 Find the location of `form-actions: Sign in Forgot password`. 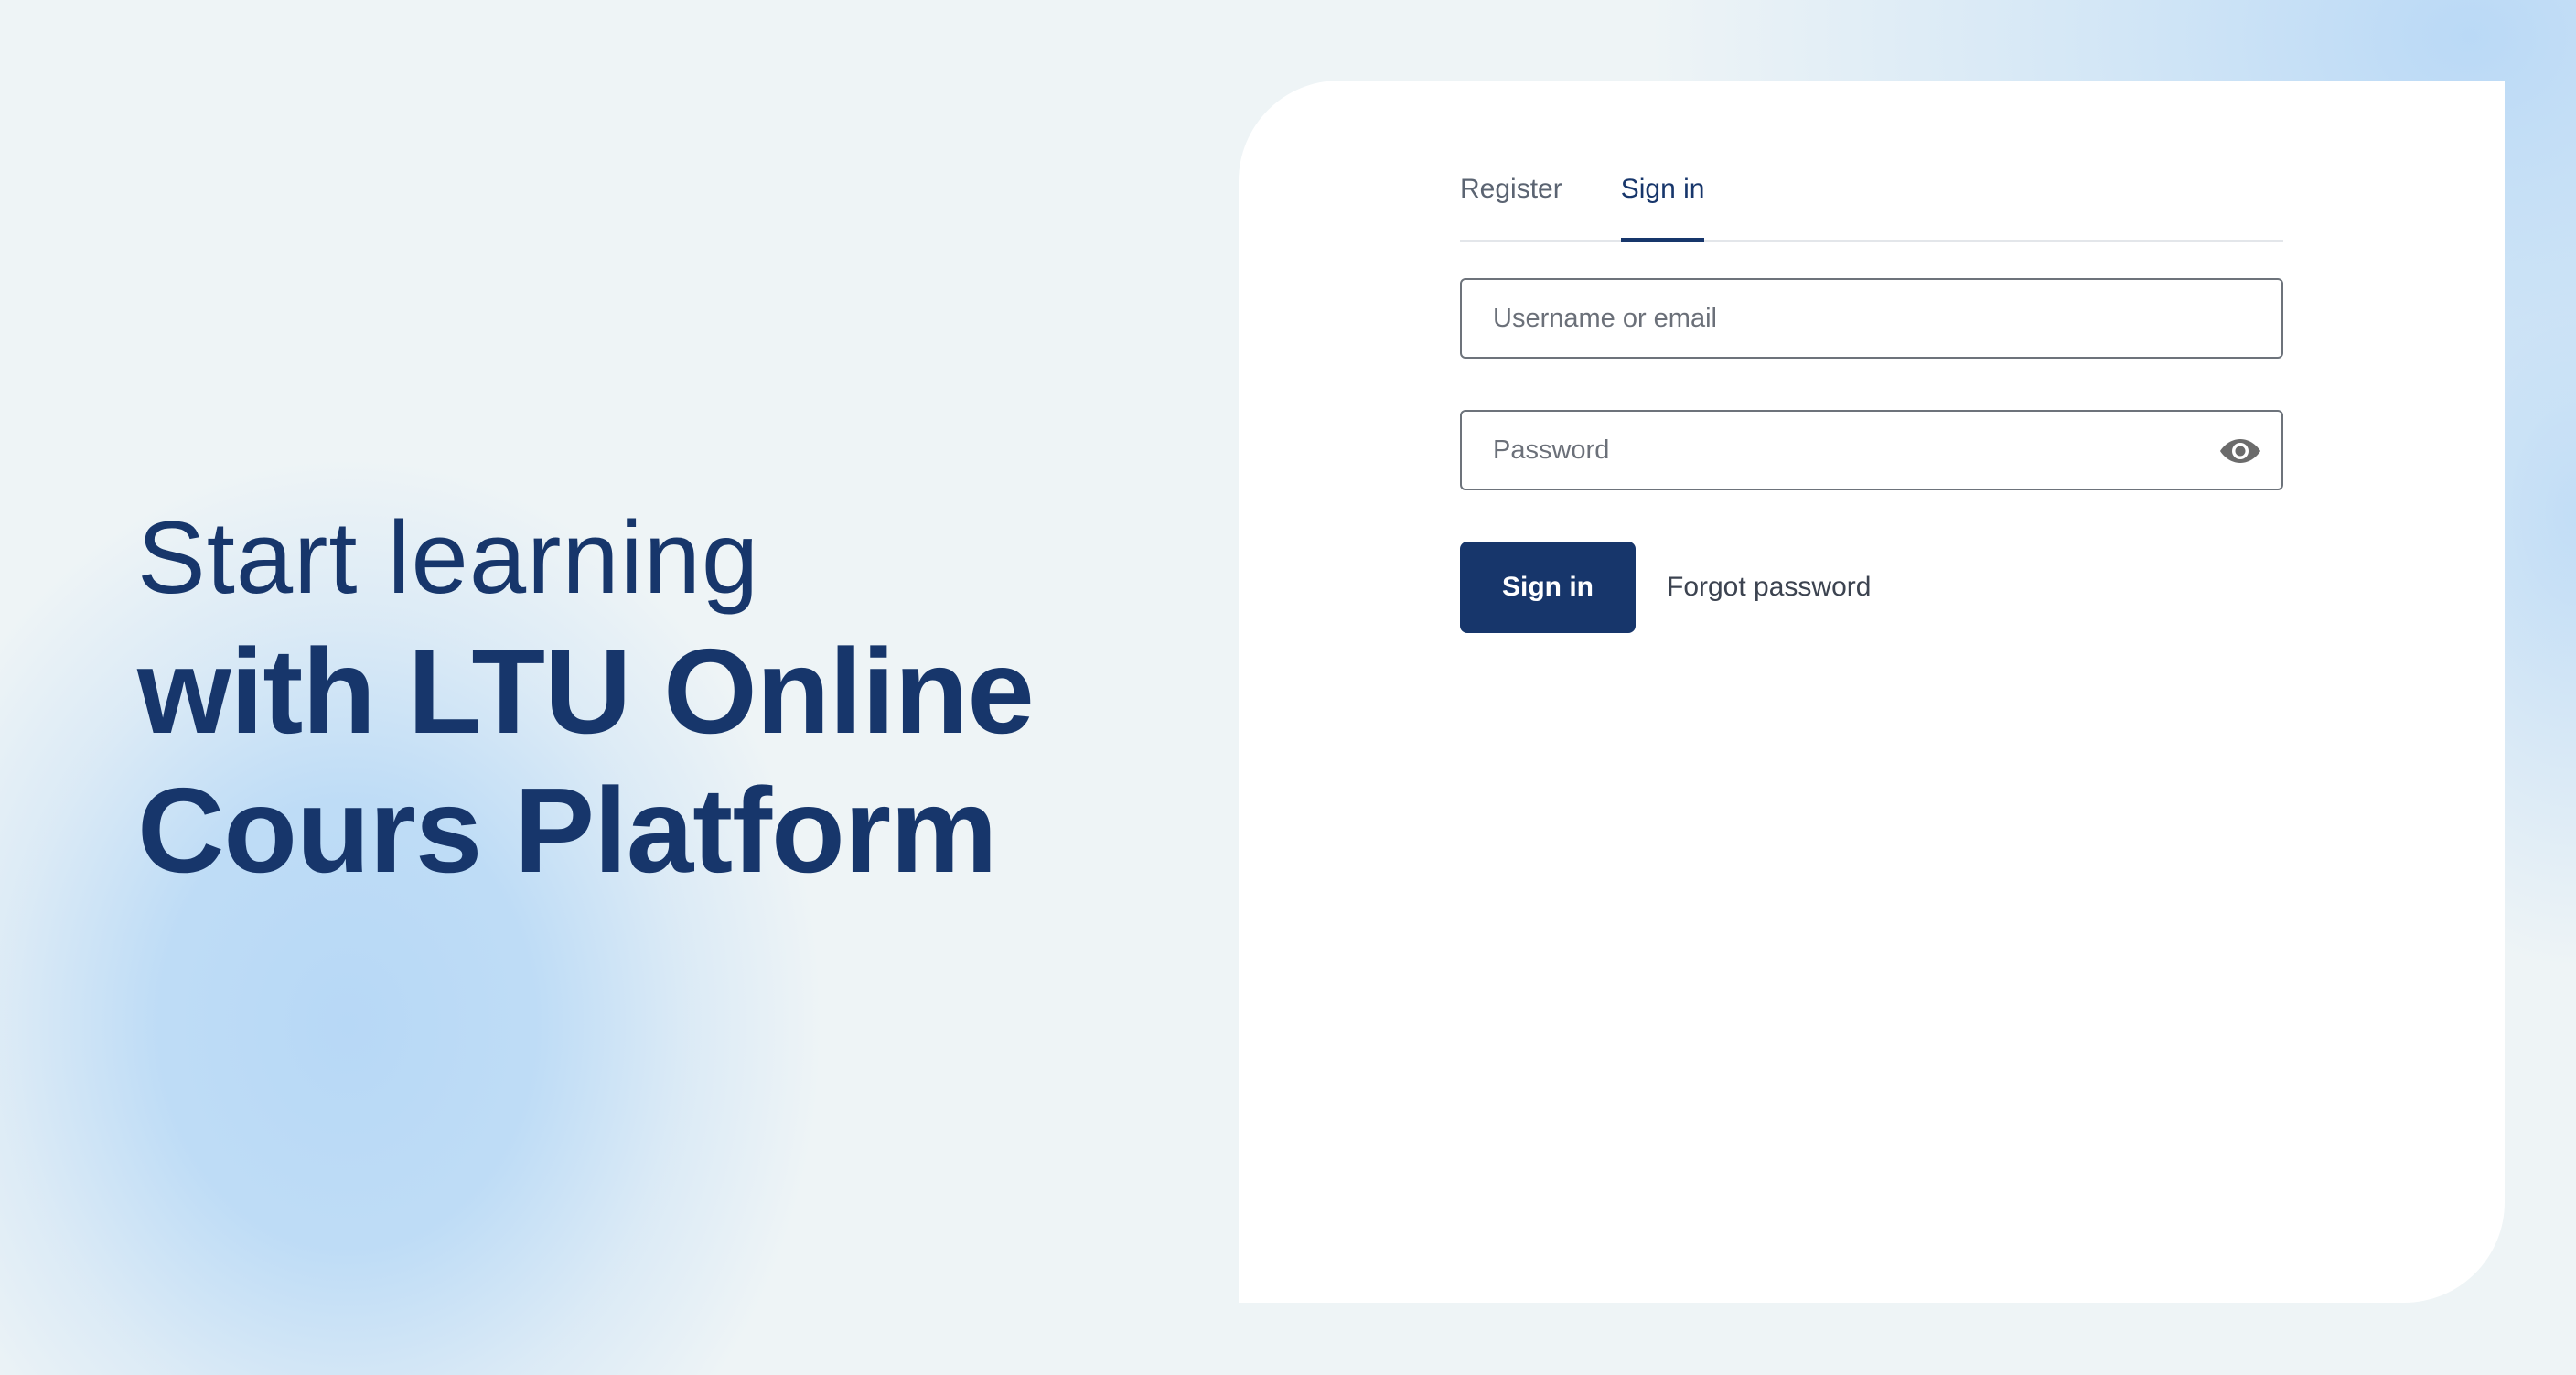

form-actions: Sign in Forgot password is located at coordinates (1872, 587).